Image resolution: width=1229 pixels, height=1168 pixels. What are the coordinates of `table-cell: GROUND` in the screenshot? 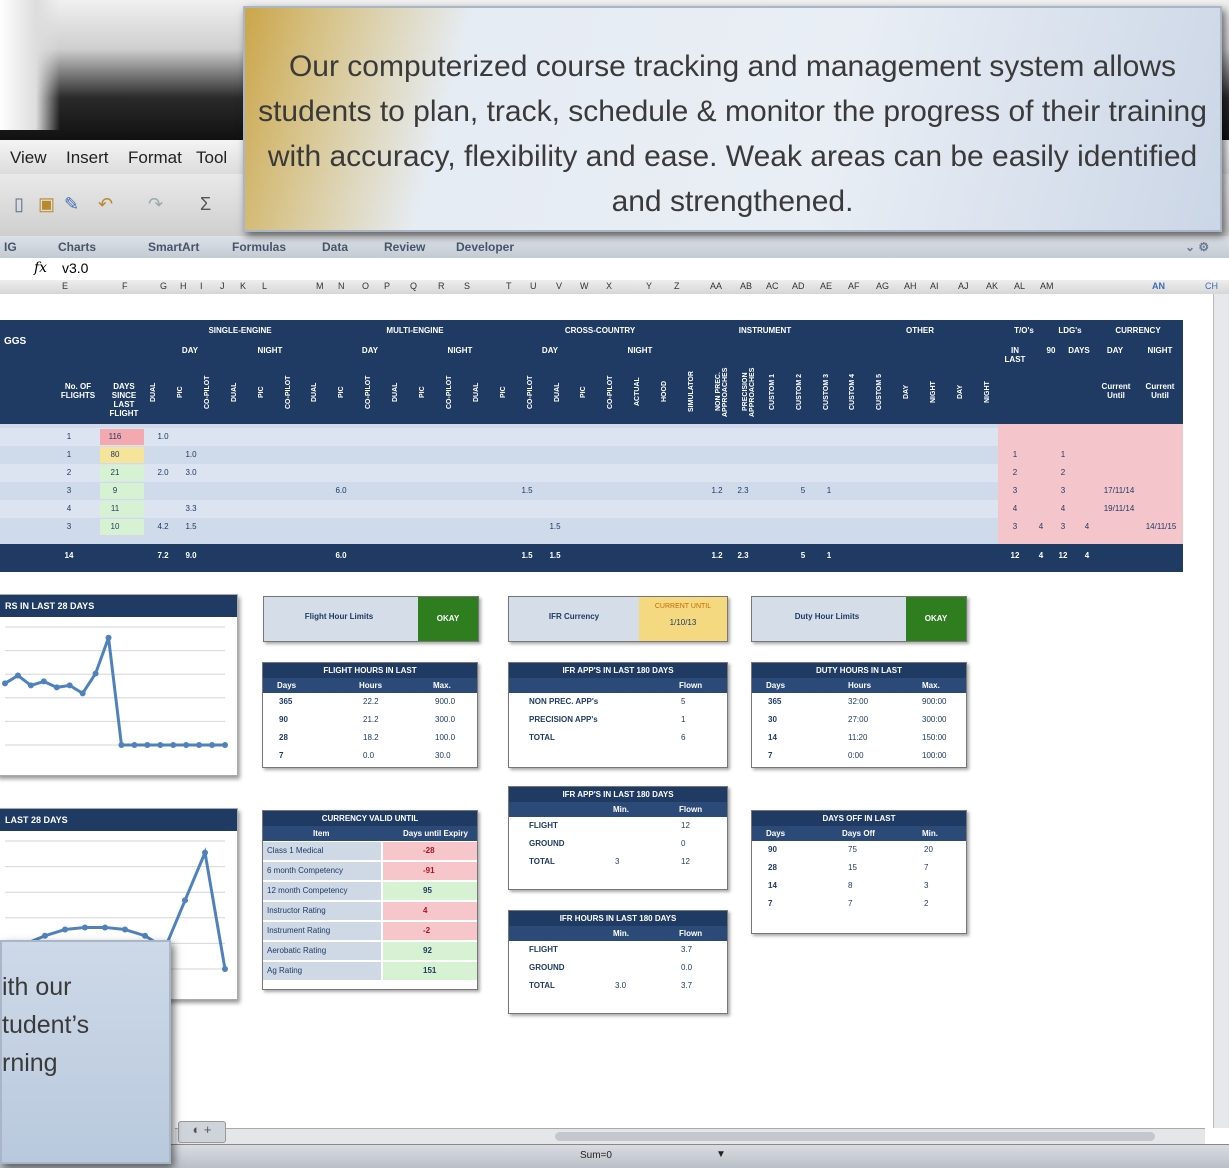 It's located at (547, 843).